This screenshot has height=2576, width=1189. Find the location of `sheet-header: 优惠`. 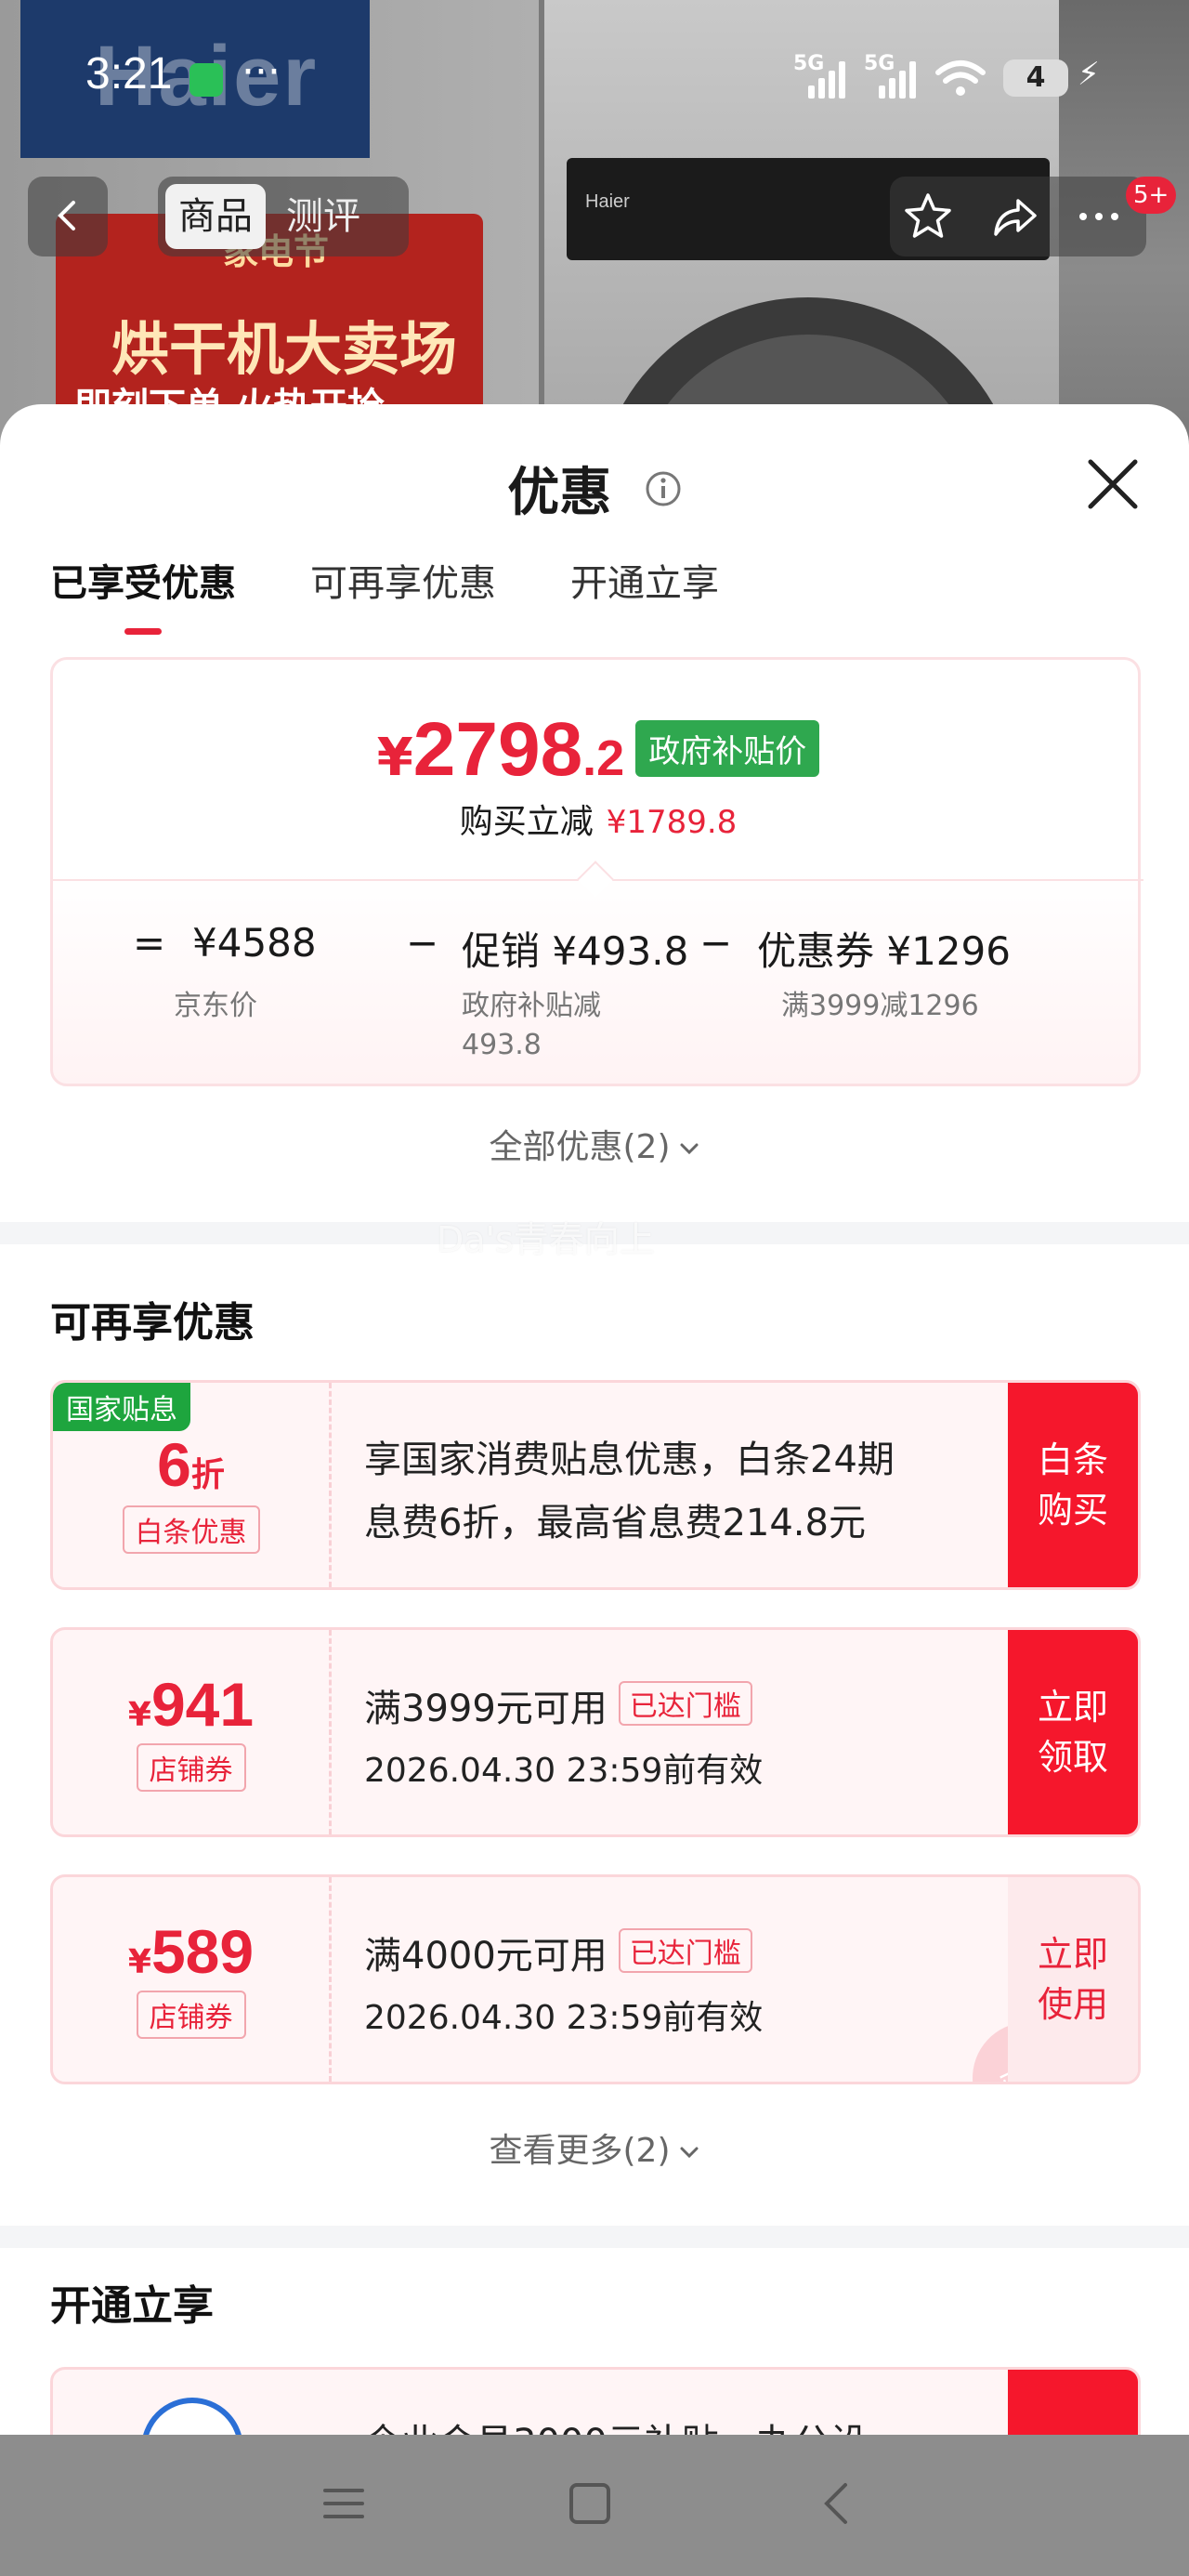

sheet-header: 优惠 is located at coordinates (594, 488).